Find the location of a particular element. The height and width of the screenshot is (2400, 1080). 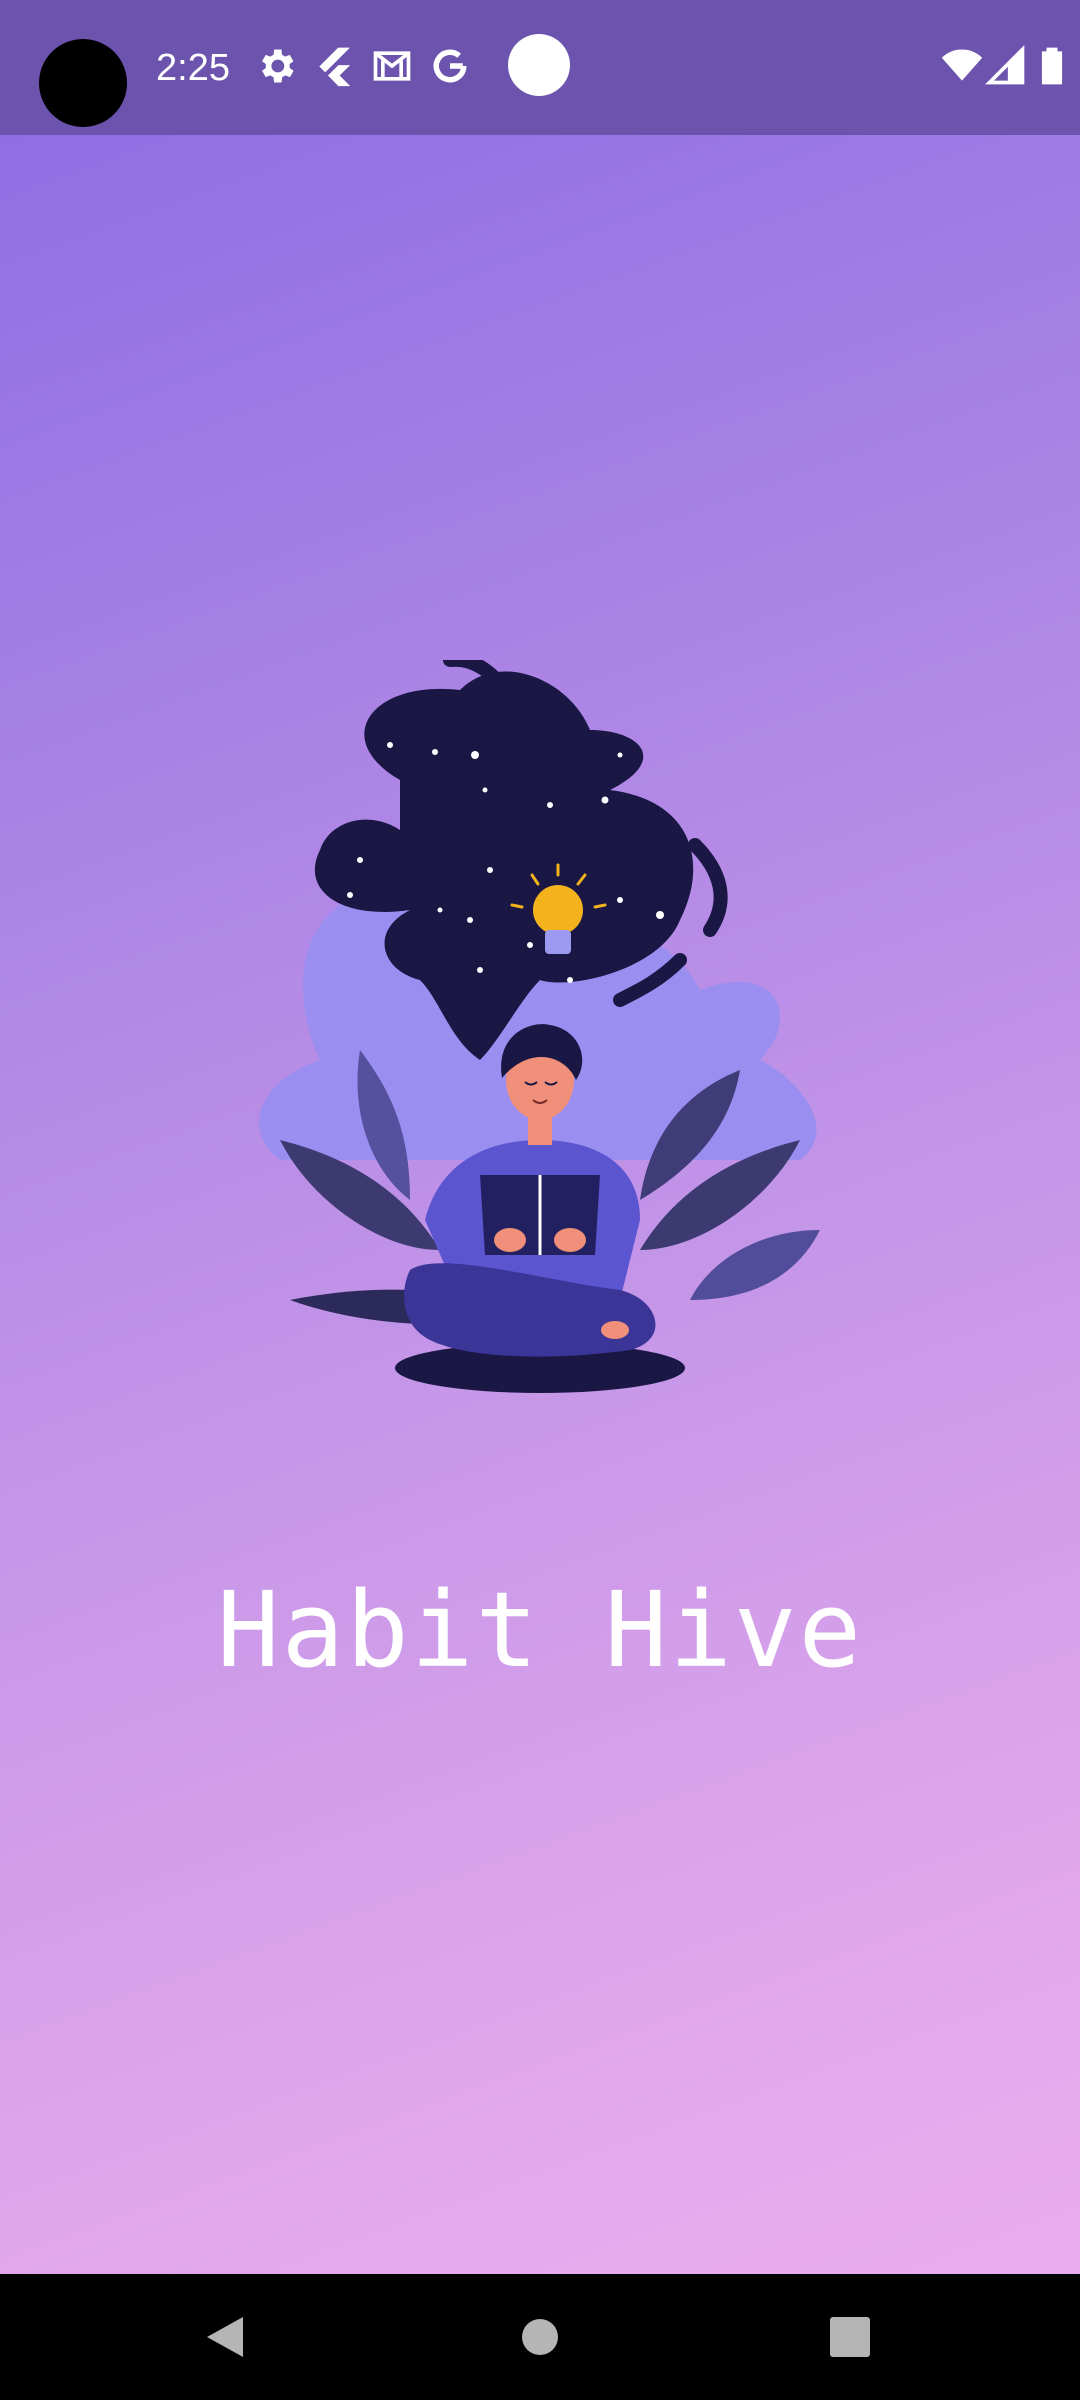

recents-icon is located at coordinates (850, 2337).